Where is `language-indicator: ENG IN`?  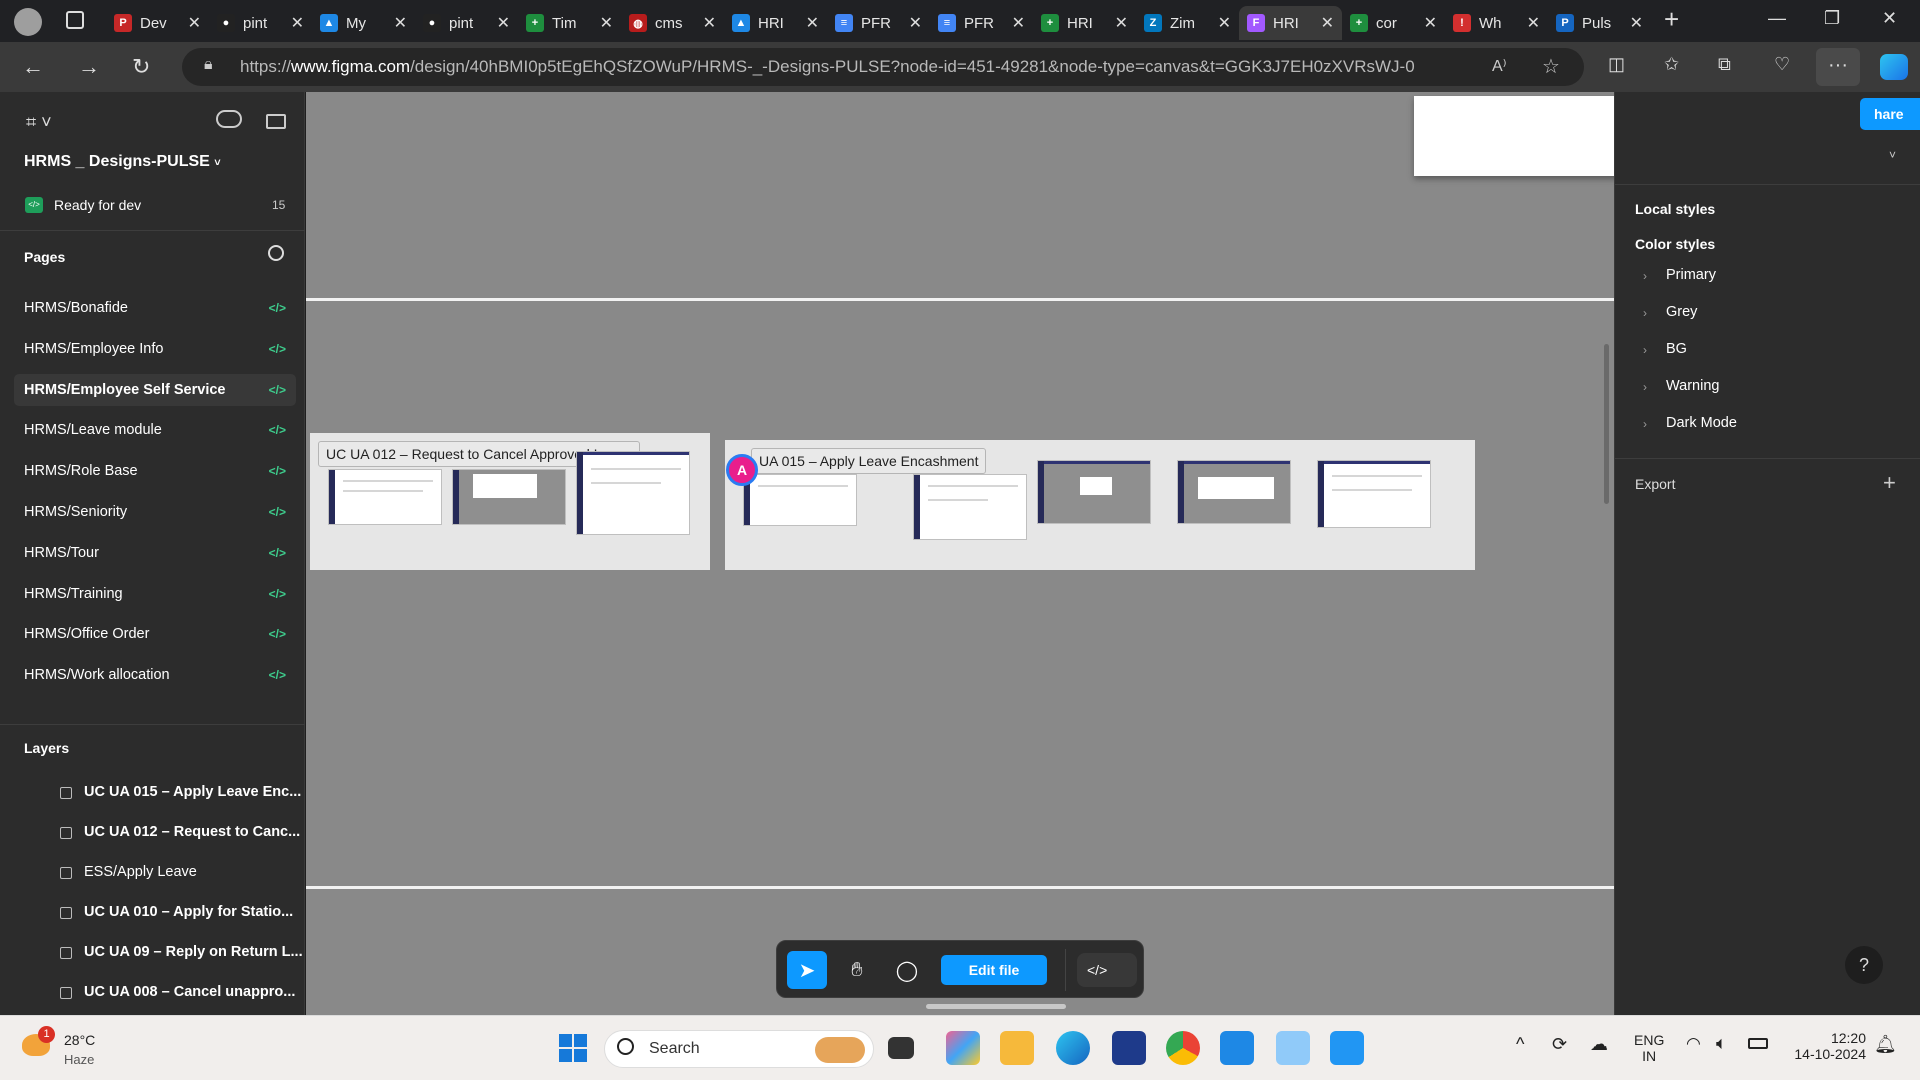 language-indicator: ENG IN is located at coordinates (1649, 1048).